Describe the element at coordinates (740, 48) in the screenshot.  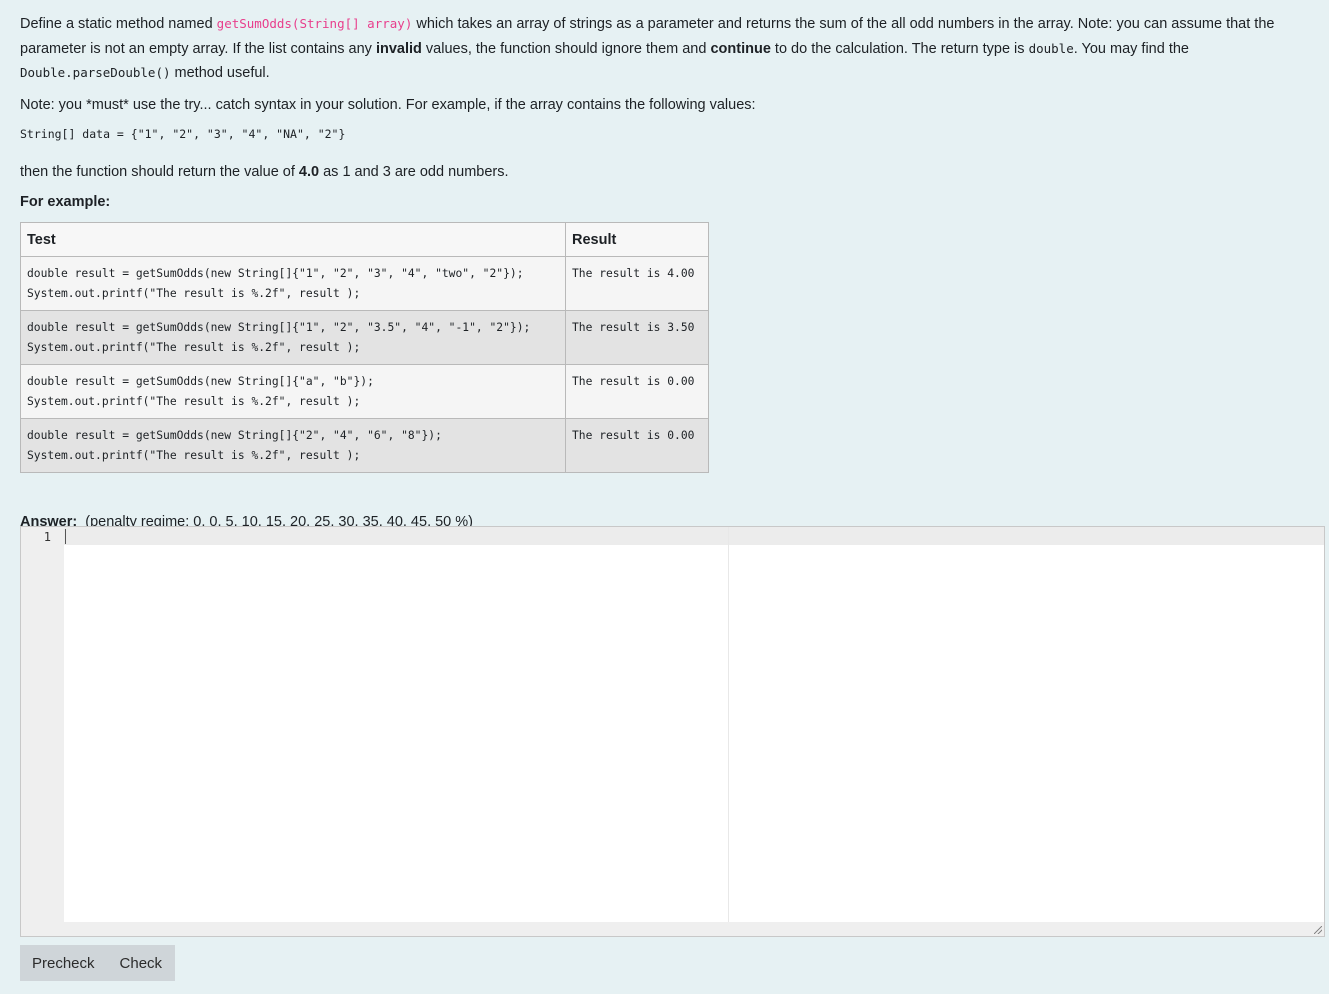
I see `keyword-continue: continue` at that location.